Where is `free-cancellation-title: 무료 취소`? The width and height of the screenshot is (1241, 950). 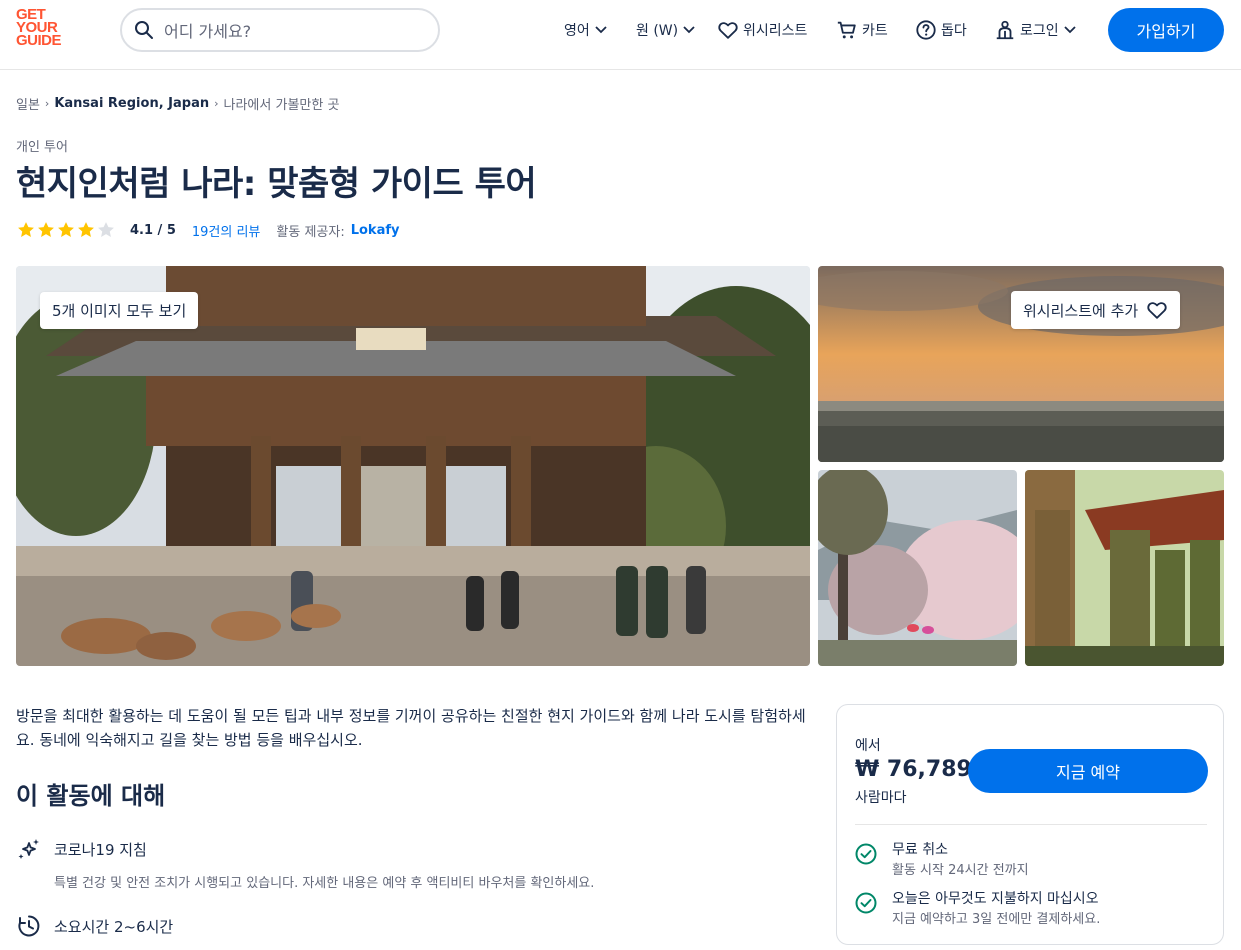
free-cancellation-title: 무료 취소 is located at coordinates (920, 850).